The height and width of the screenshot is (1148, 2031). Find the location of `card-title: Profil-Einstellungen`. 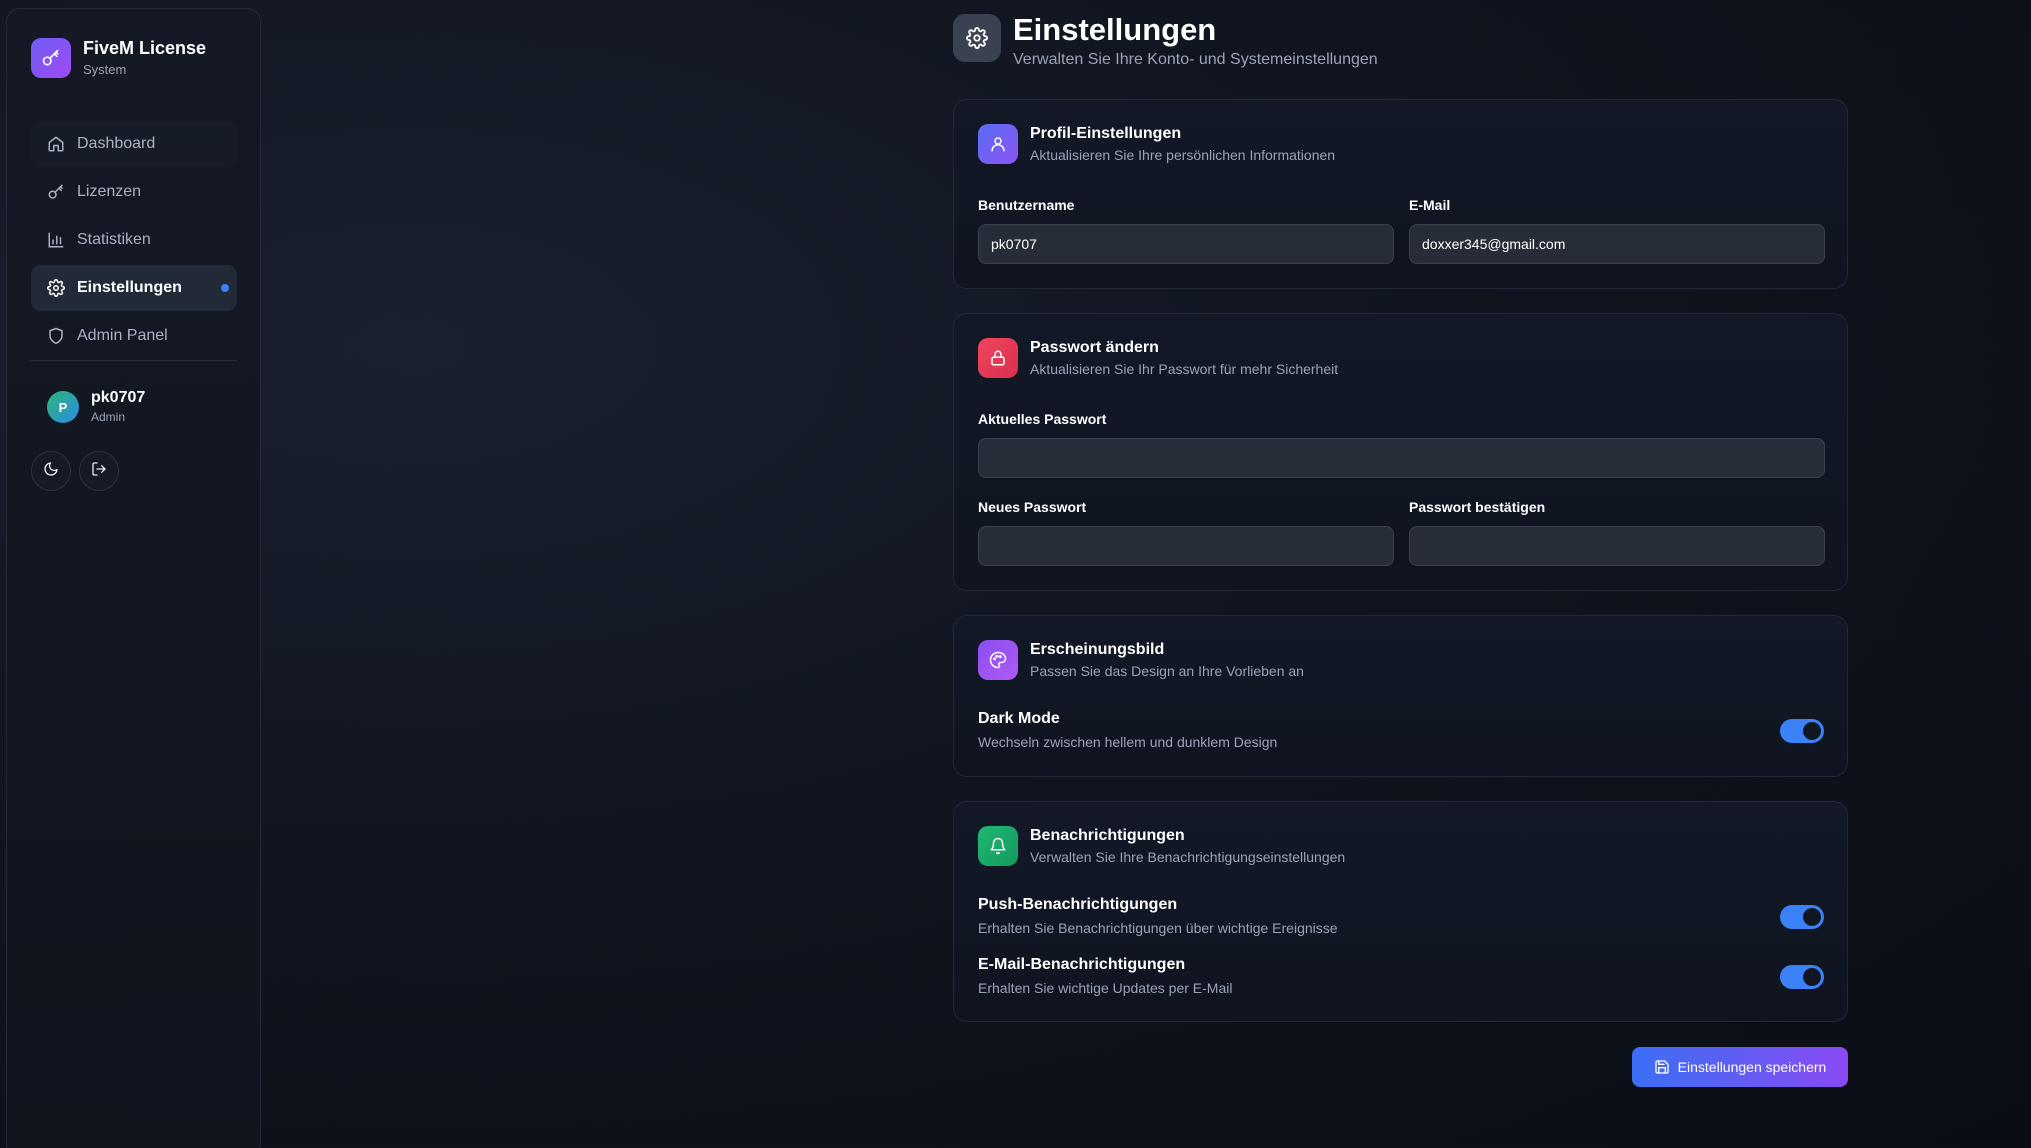

card-title: Profil-Einstellungen is located at coordinates (1106, 133).